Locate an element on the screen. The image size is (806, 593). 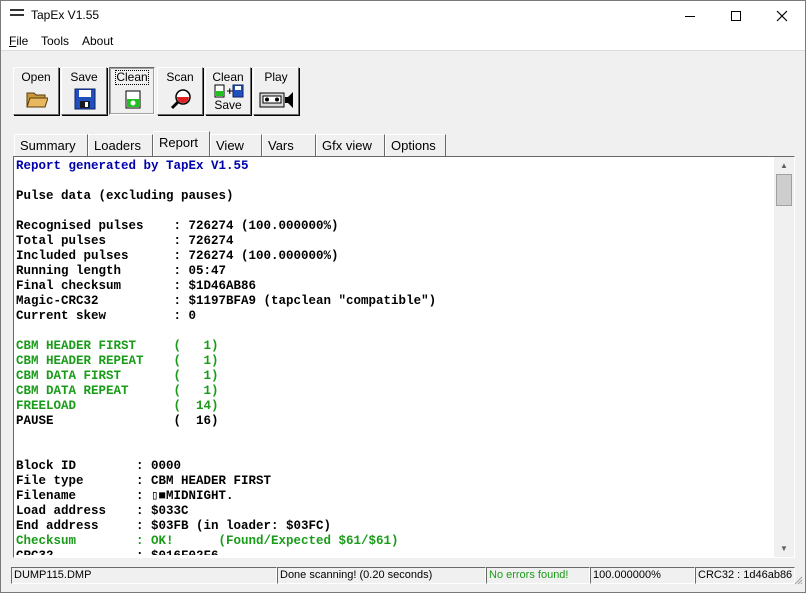
beaker-icon is located at coordinates (133, 99).